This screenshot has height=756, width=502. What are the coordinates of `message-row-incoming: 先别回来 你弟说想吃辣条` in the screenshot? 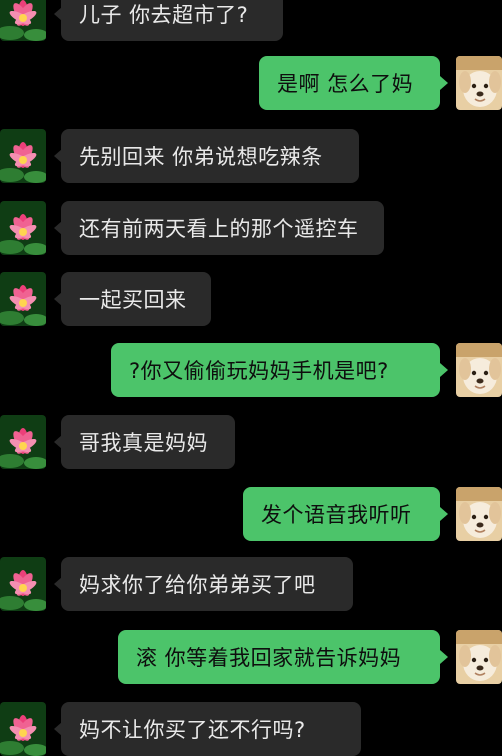 It's located at (251, 156).